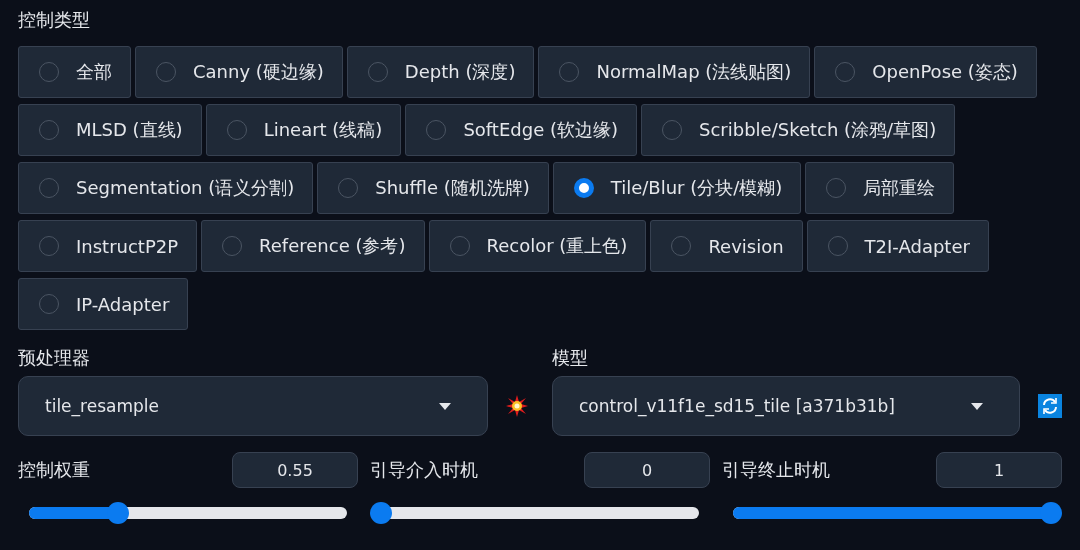 The height and width of the screenshot is (550, 1080). I want to click on radio-option: 全部, so click(74, 72).